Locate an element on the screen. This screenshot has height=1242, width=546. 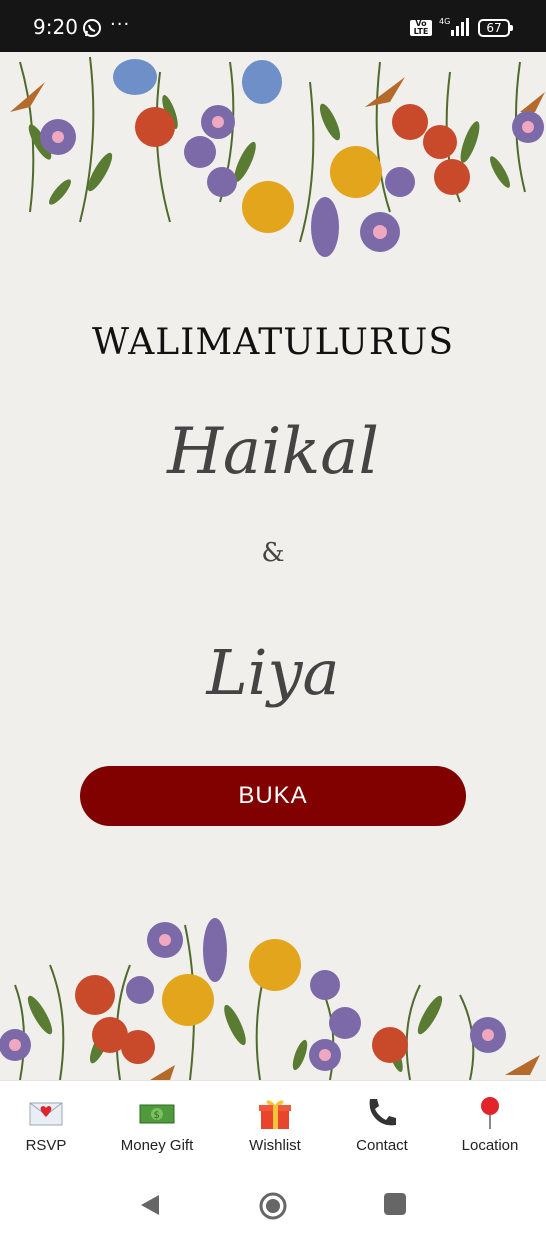
home-icon is located at coordinates (273, 1206).